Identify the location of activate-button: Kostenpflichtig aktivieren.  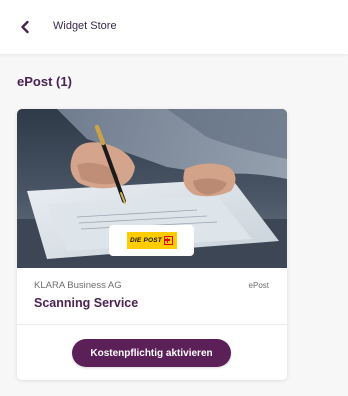
(151, 353).